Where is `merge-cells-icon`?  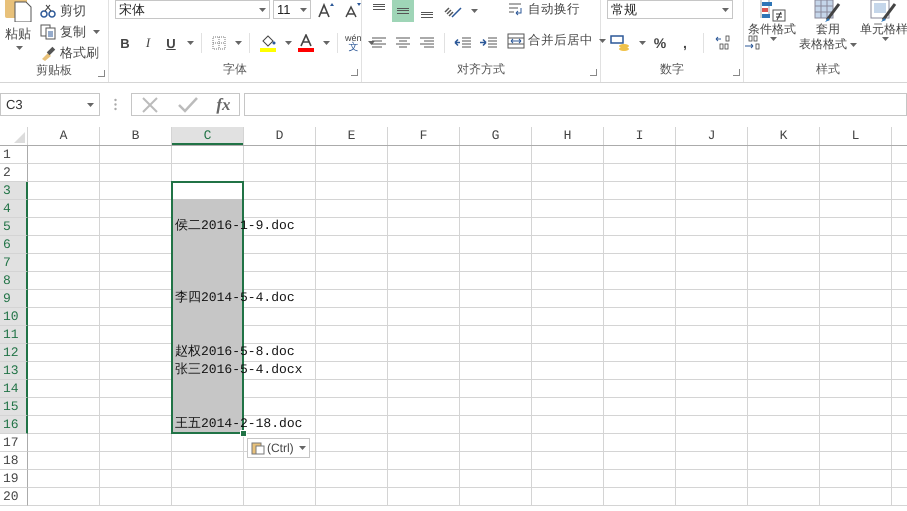
merge-cells-icon is located at coordinates (516, 40).